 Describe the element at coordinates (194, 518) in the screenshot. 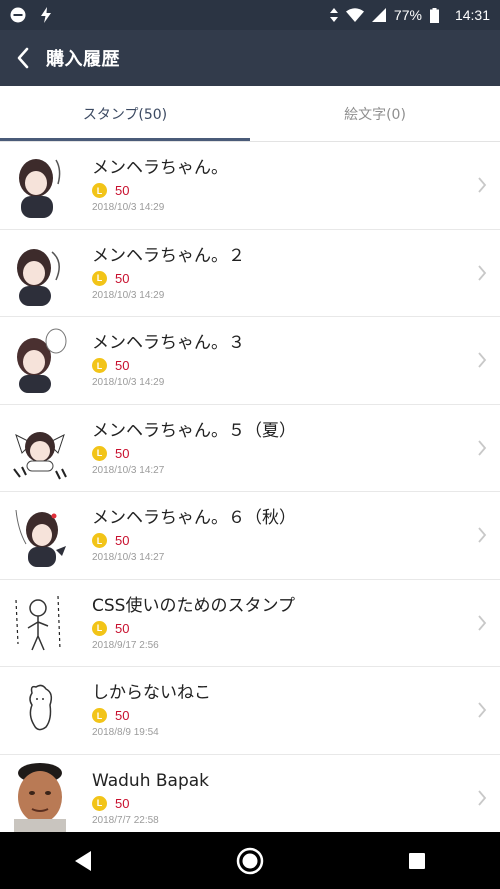

I see `sticker-title: メンヘラちゃん。６（秋）` at that location.